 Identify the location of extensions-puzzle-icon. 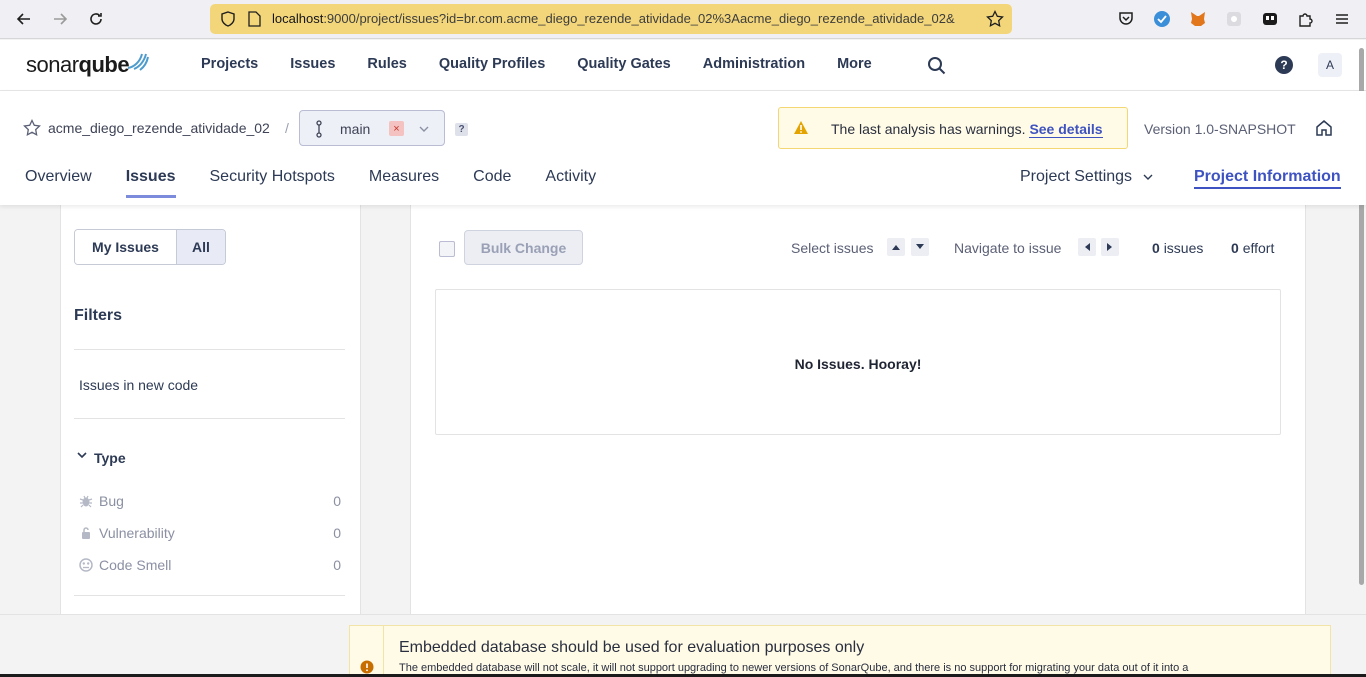
(1306, 19).